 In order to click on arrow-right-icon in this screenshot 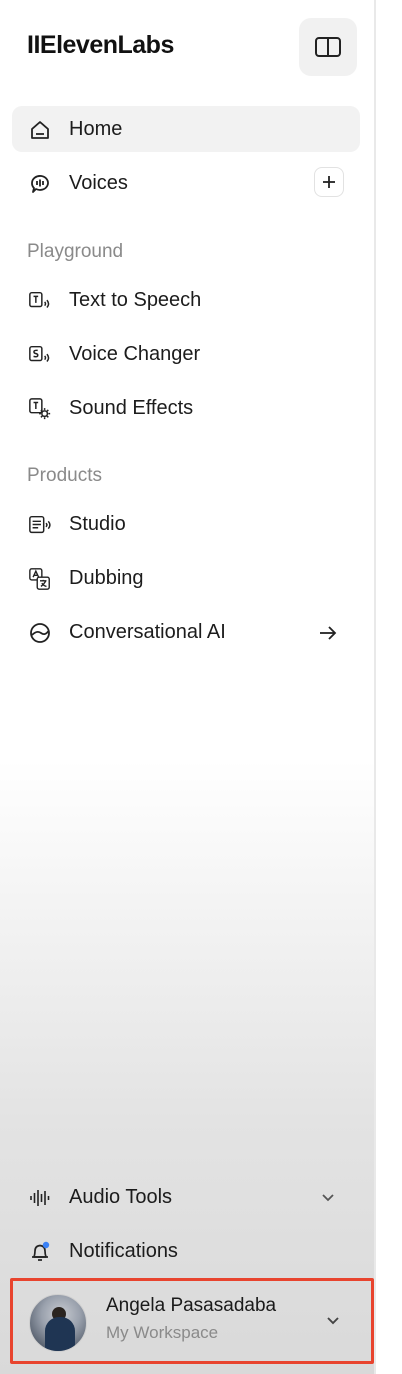, I will do `click(328, 633)`.